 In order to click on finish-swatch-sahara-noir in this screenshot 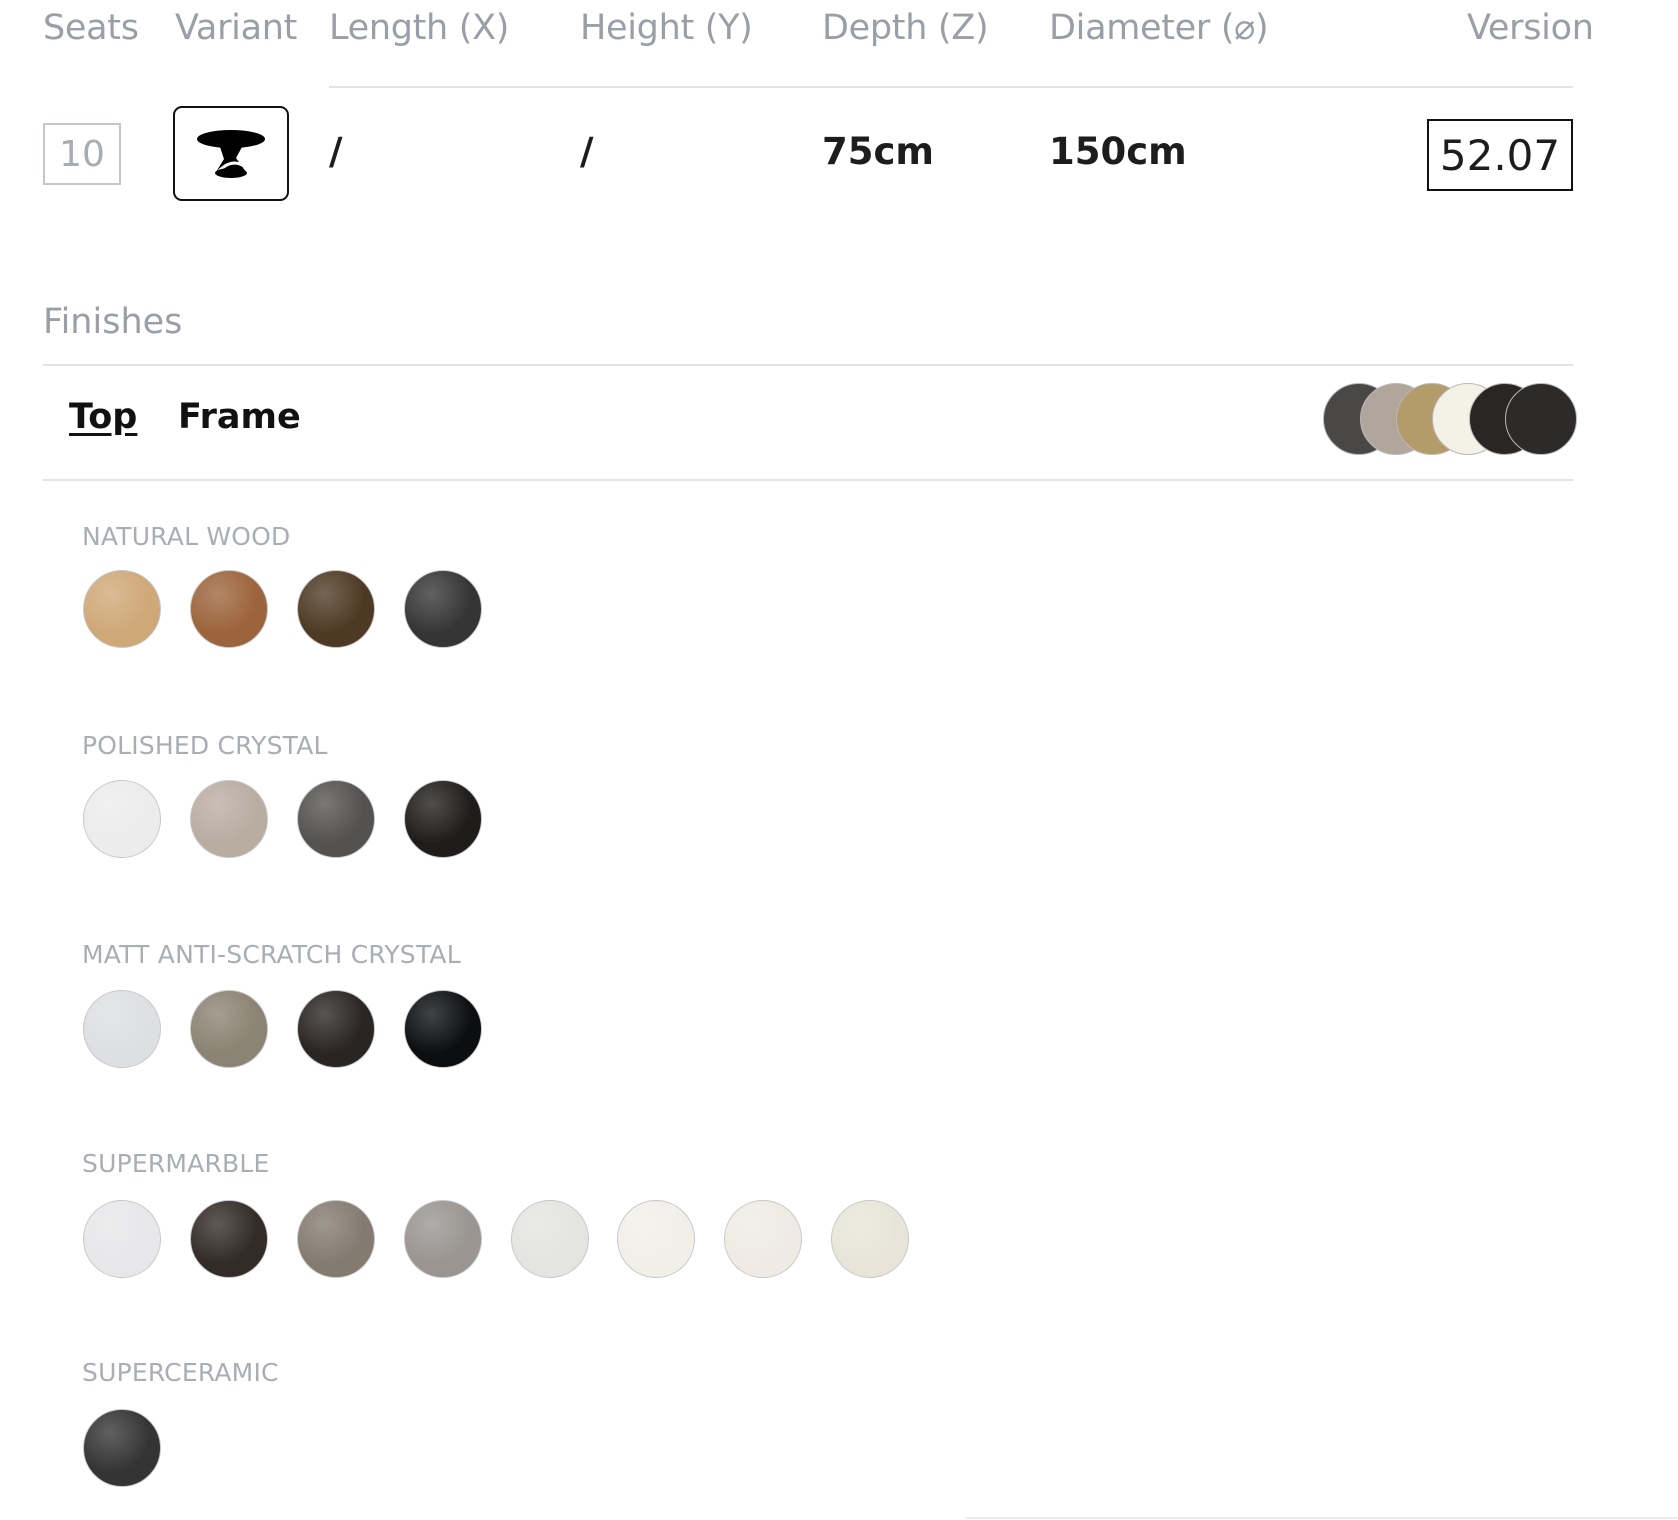, I will do `click(229, 1239)`.